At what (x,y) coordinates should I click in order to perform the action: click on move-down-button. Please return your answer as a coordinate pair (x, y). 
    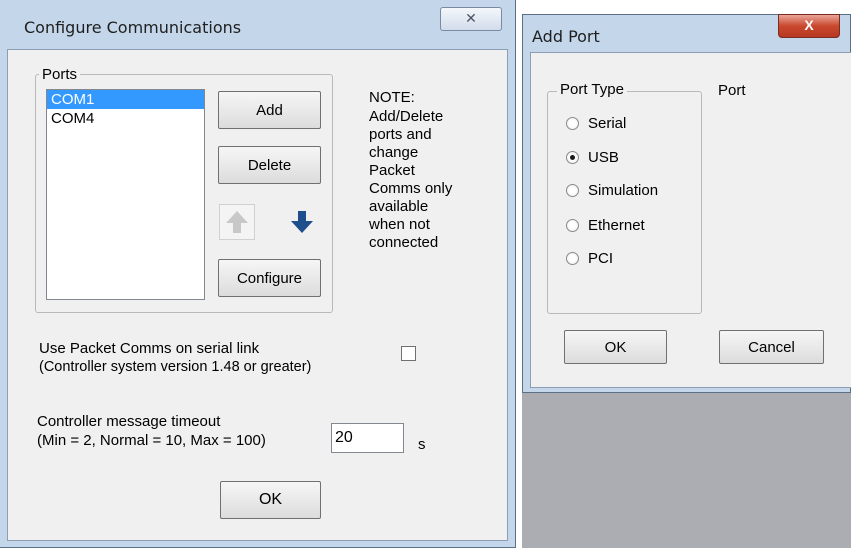
    Looking at the image, I should click on (302, 222).